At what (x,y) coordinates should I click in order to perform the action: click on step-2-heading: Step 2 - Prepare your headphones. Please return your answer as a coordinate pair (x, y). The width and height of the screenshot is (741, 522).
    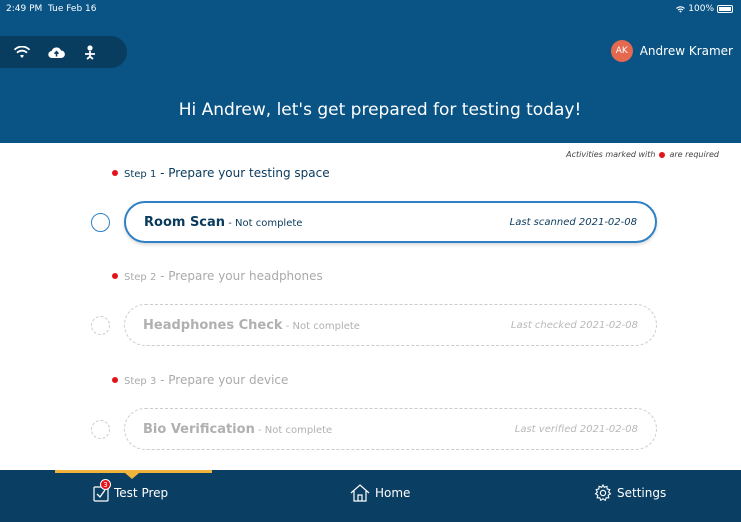
    Looking at the image, I should click on (217, 276).